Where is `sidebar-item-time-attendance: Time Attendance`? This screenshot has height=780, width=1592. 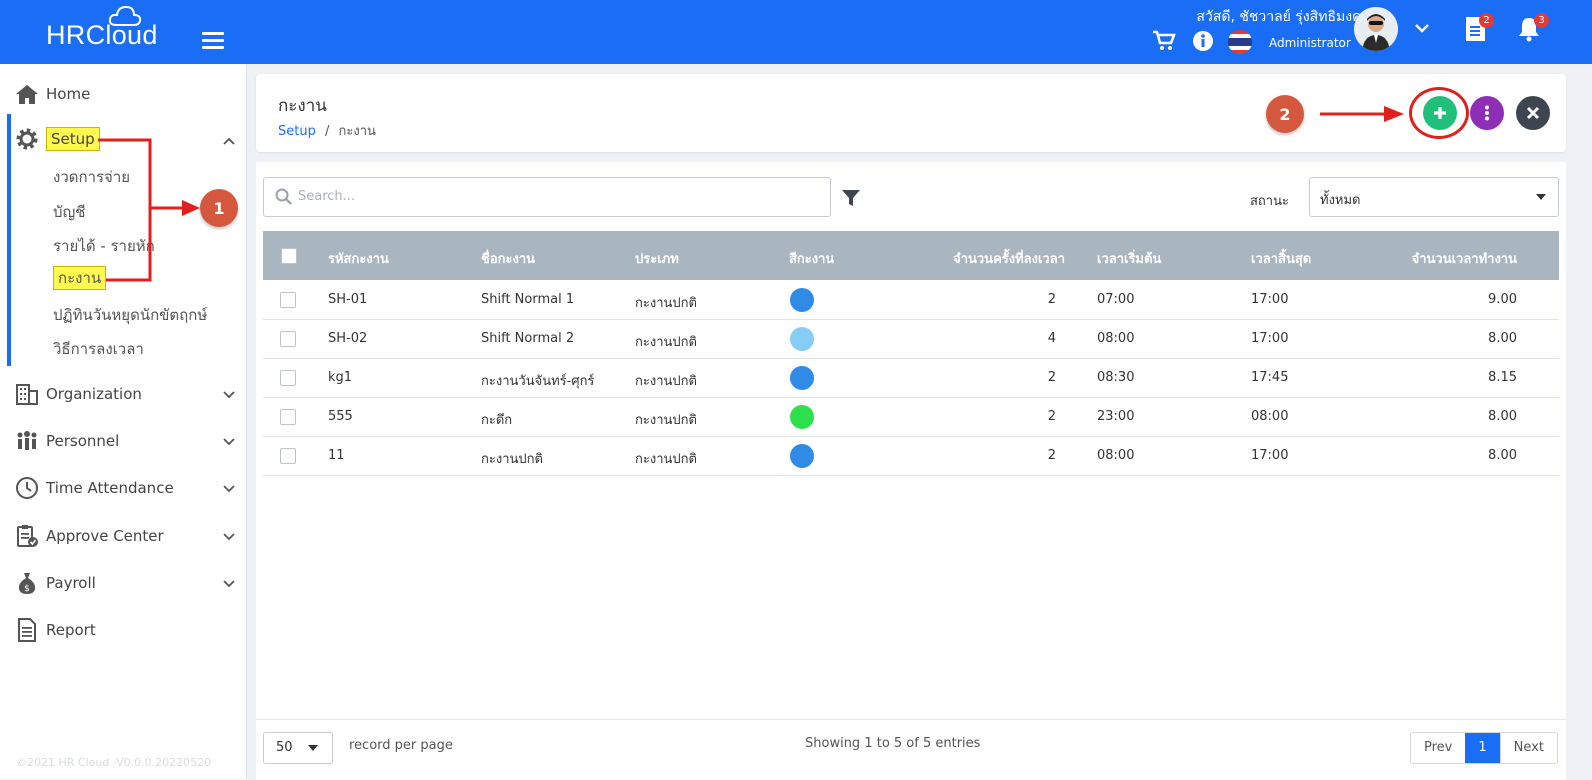
sidebar-item-time-attendance: Time Attendance is located at coordinates (94, 488).